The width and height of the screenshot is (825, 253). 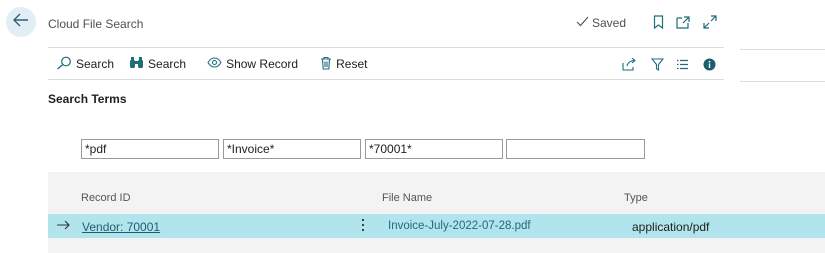 I want to click on show-record-label: Show Record, so click(x=262, y=64).